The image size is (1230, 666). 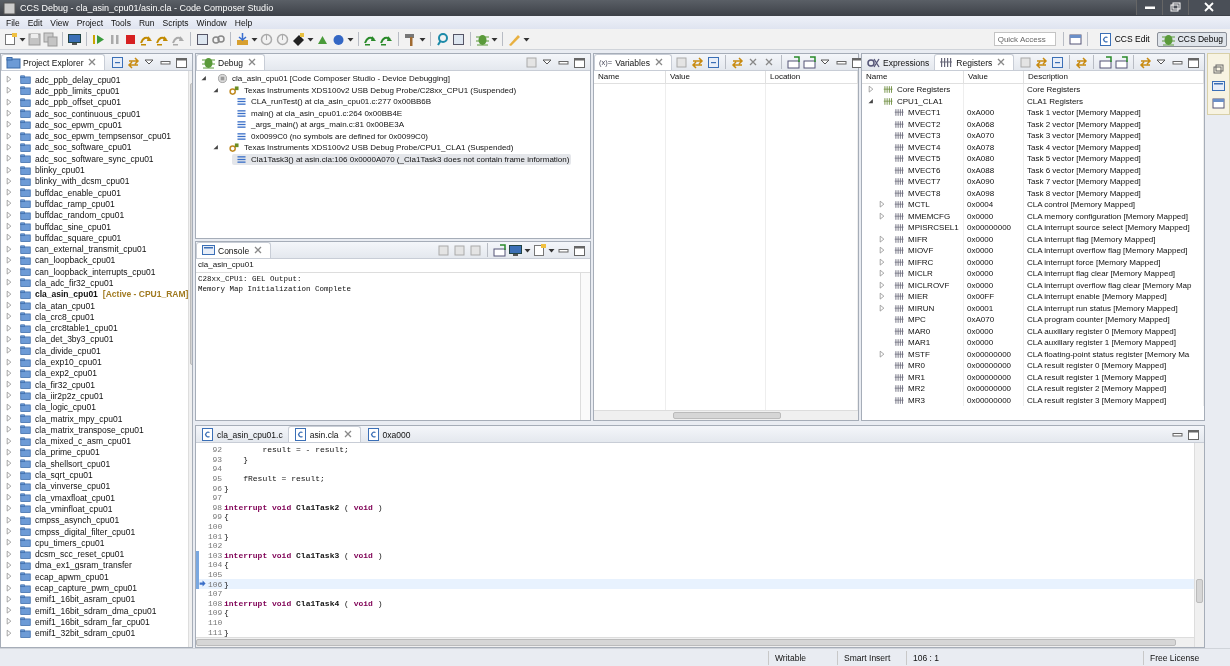 I want to click on menu-item: Edit, so click(x=35, y=22).